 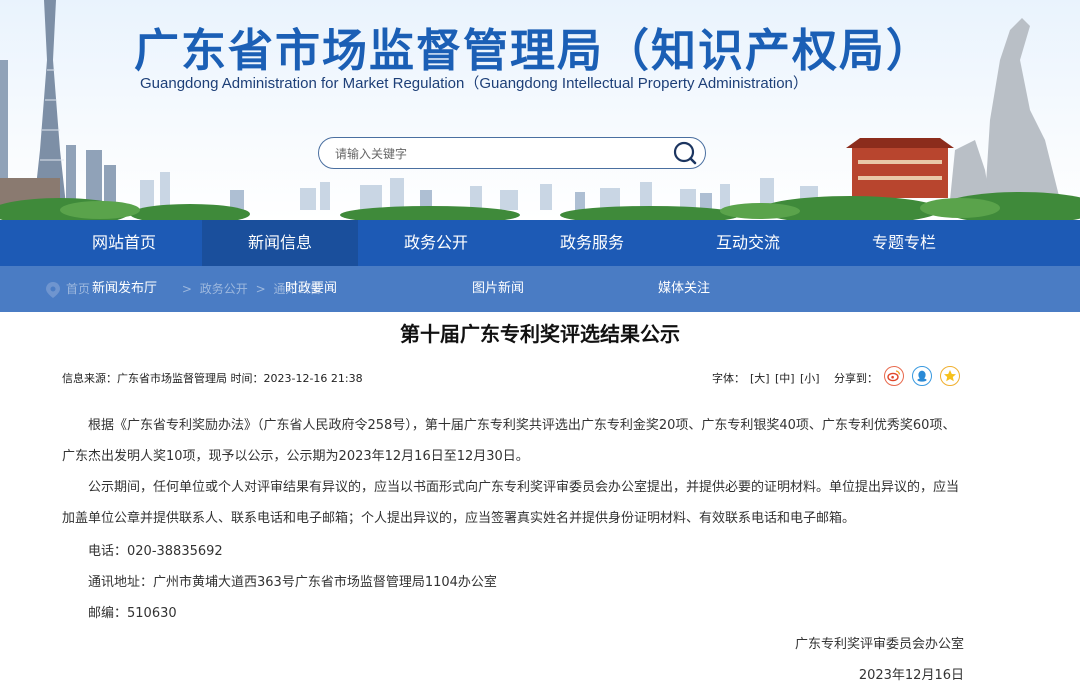 What do you see at coordinates (810, 378) in the screenshot?
I see `font-size-small: [小]` at bounding box center [810, 378].